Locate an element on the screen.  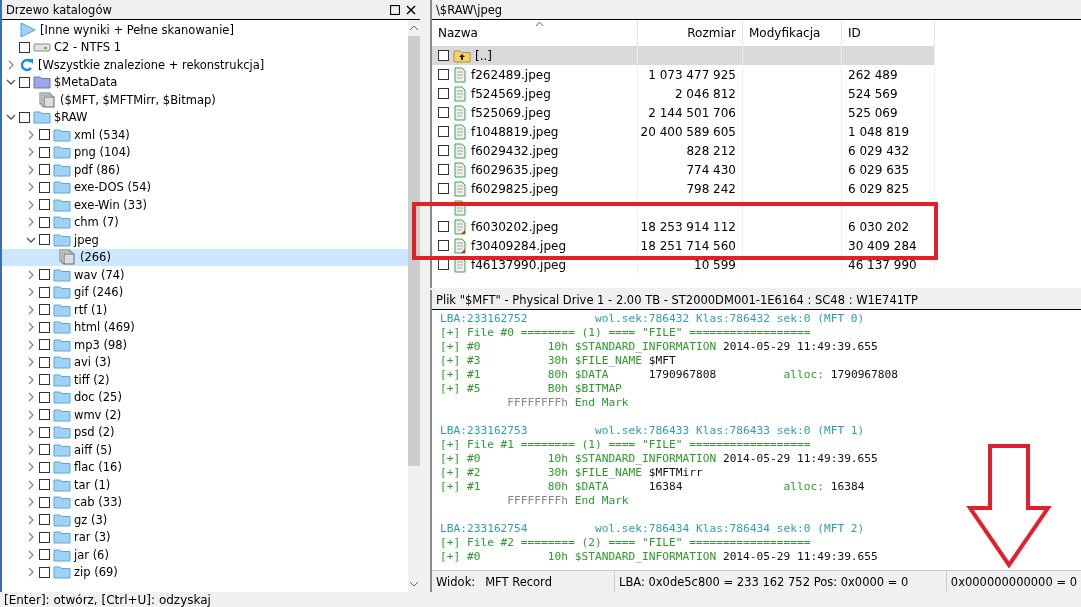
path-label: \$RAW\jpeg is located at coordinates (470, 9).